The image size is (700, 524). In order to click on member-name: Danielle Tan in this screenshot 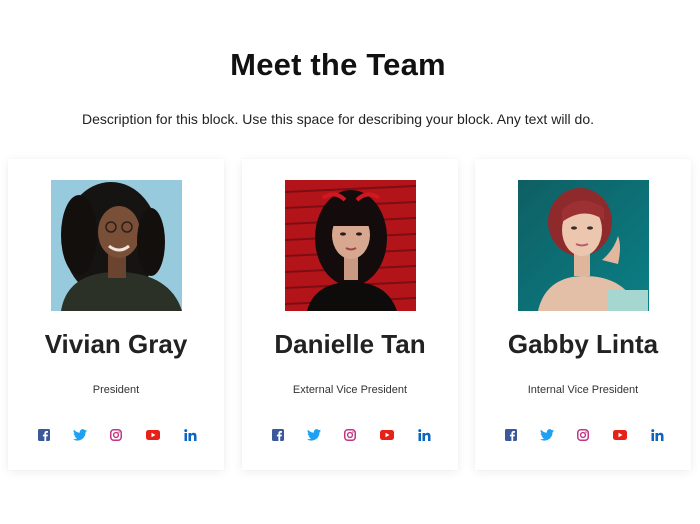, I will do `click(350, 344)`.